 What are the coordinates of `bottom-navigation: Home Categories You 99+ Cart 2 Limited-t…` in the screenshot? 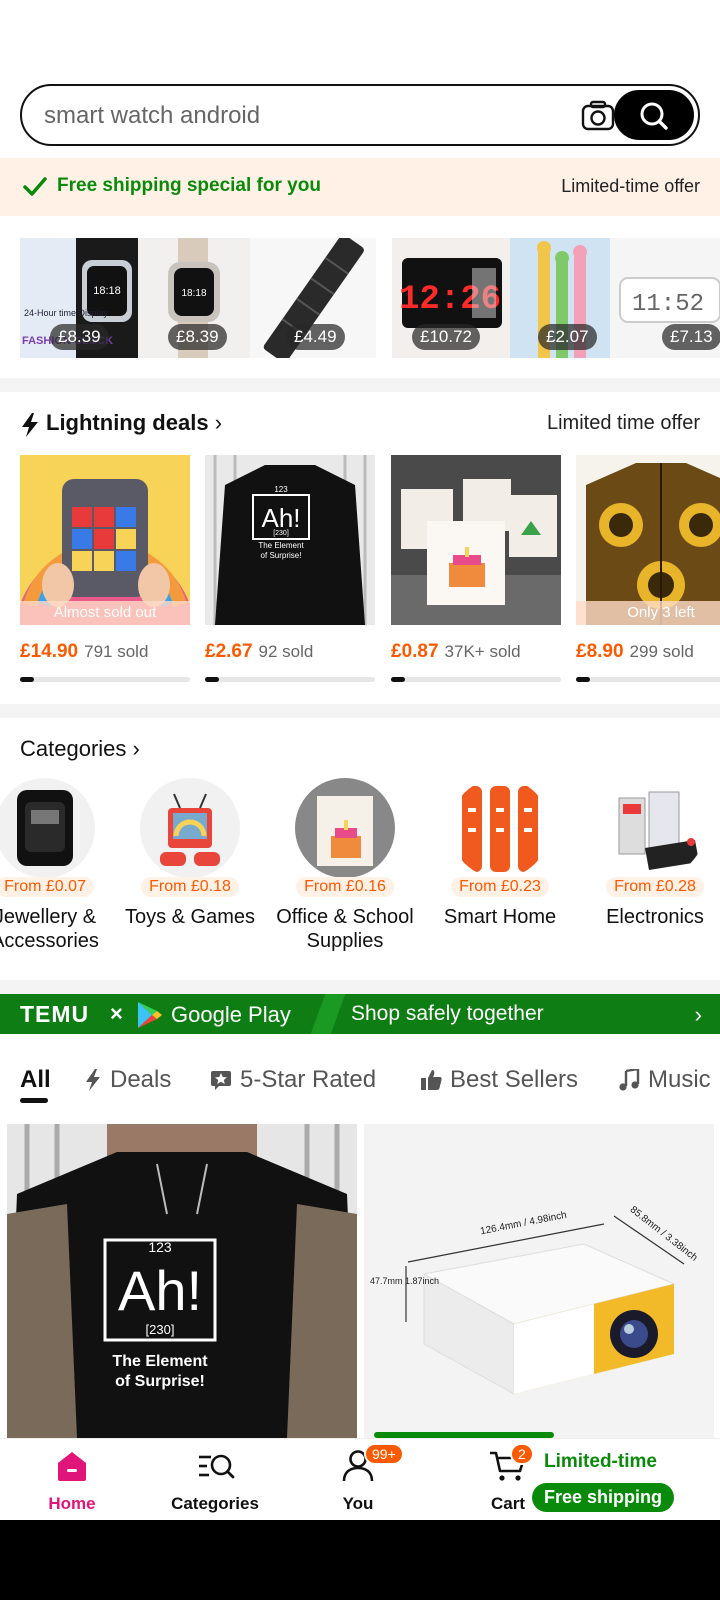 It's located at (360, 1479).